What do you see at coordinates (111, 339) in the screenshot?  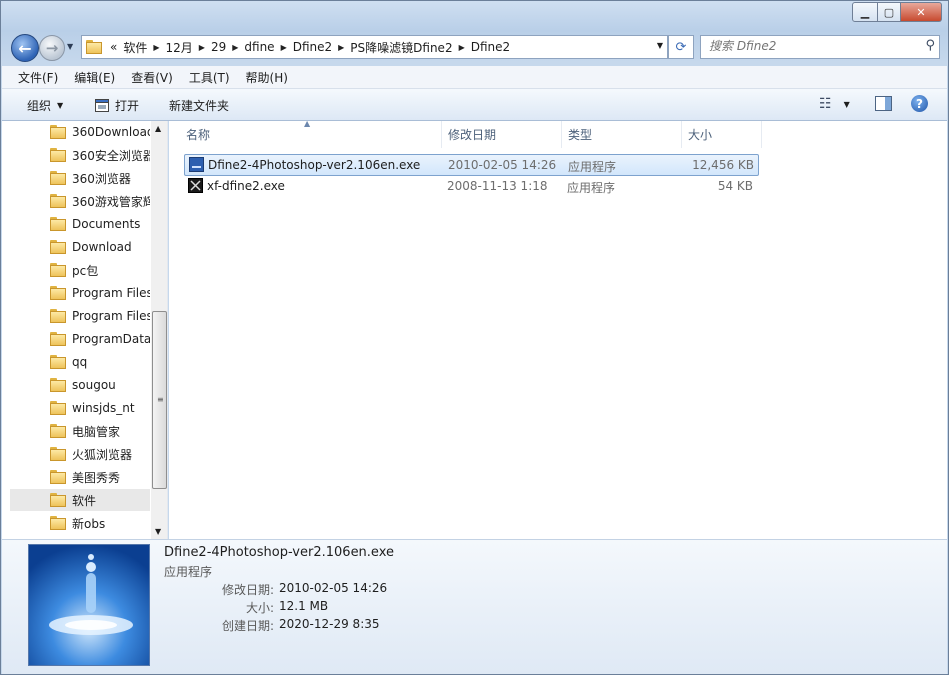 I see `sidebar-item-label: ProgramData` at bounding box center [111, 339].